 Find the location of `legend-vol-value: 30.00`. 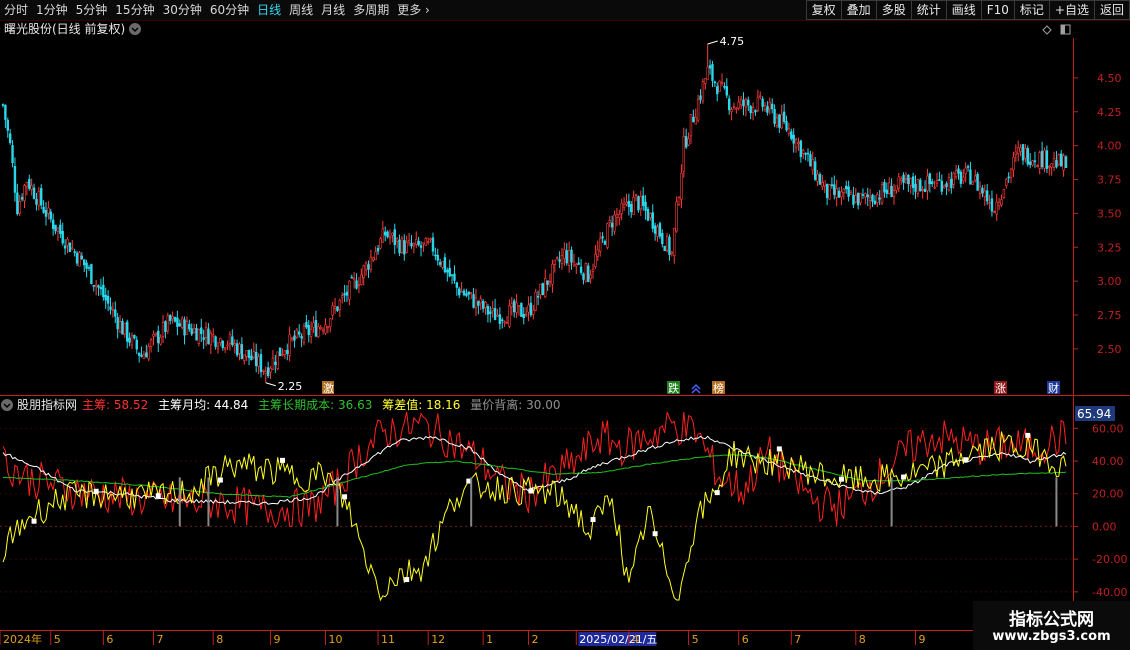

legend-vol-value: 30.00 is located at coordinates (543, 405).